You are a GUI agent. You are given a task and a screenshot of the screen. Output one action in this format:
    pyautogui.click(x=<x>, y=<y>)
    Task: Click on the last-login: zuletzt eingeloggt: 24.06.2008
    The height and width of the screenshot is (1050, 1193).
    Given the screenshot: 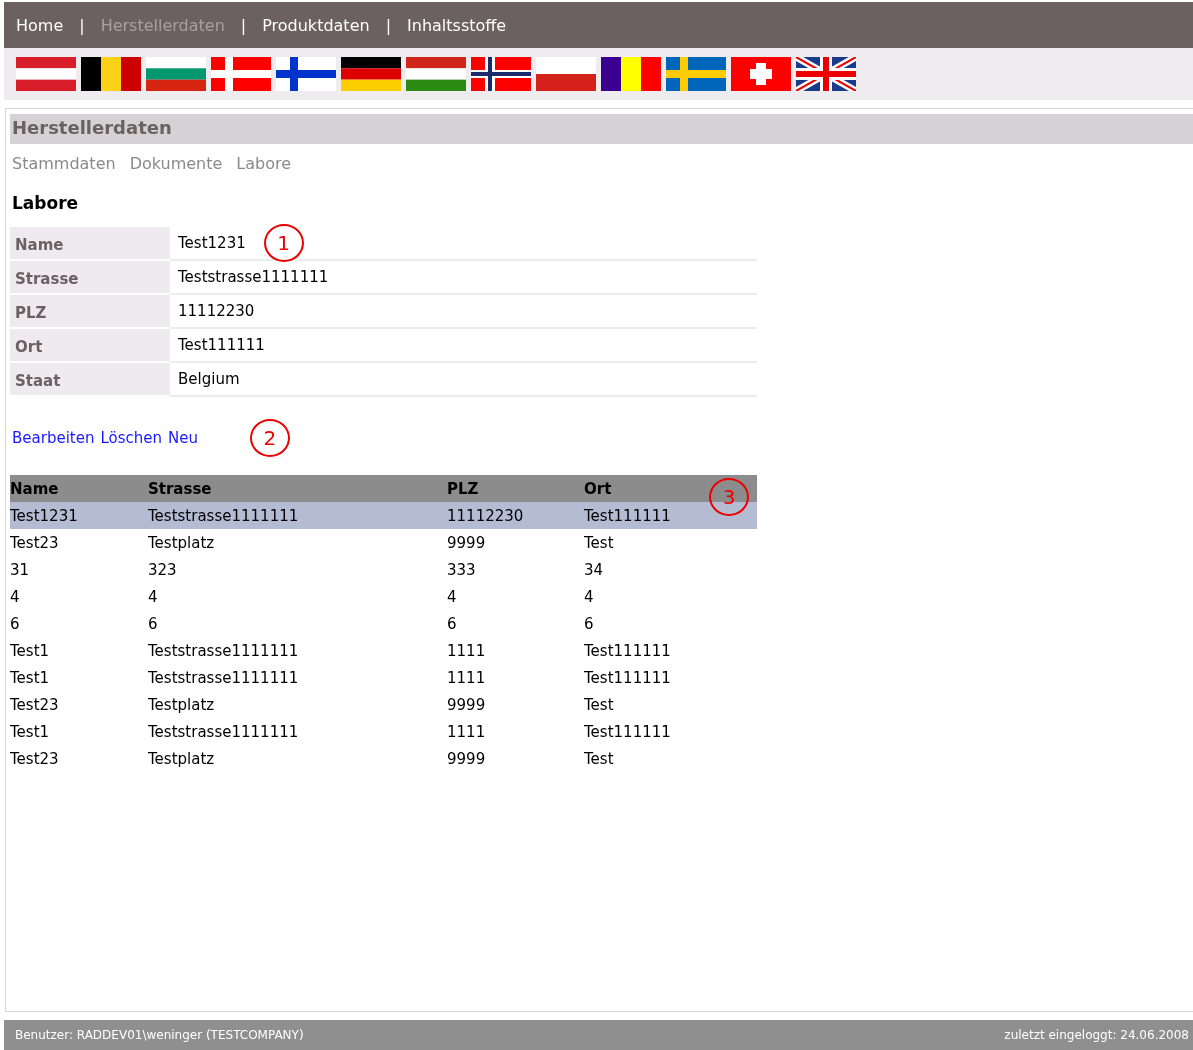 What is the action you would take?
    pyautogui.click(x=1096, y=1035)
    